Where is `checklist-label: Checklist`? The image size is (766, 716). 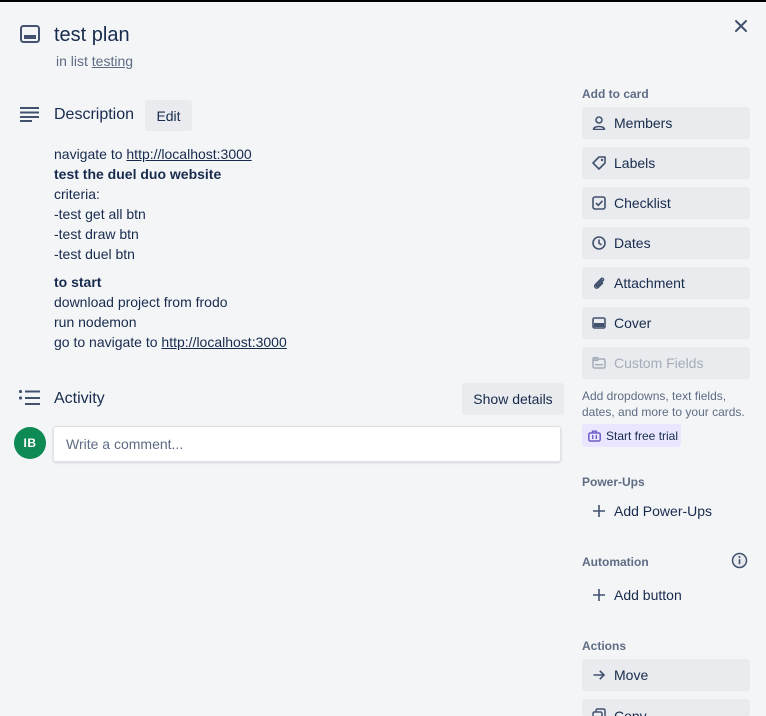
checklist-label: Checklist is located at coordinates (642, 203).